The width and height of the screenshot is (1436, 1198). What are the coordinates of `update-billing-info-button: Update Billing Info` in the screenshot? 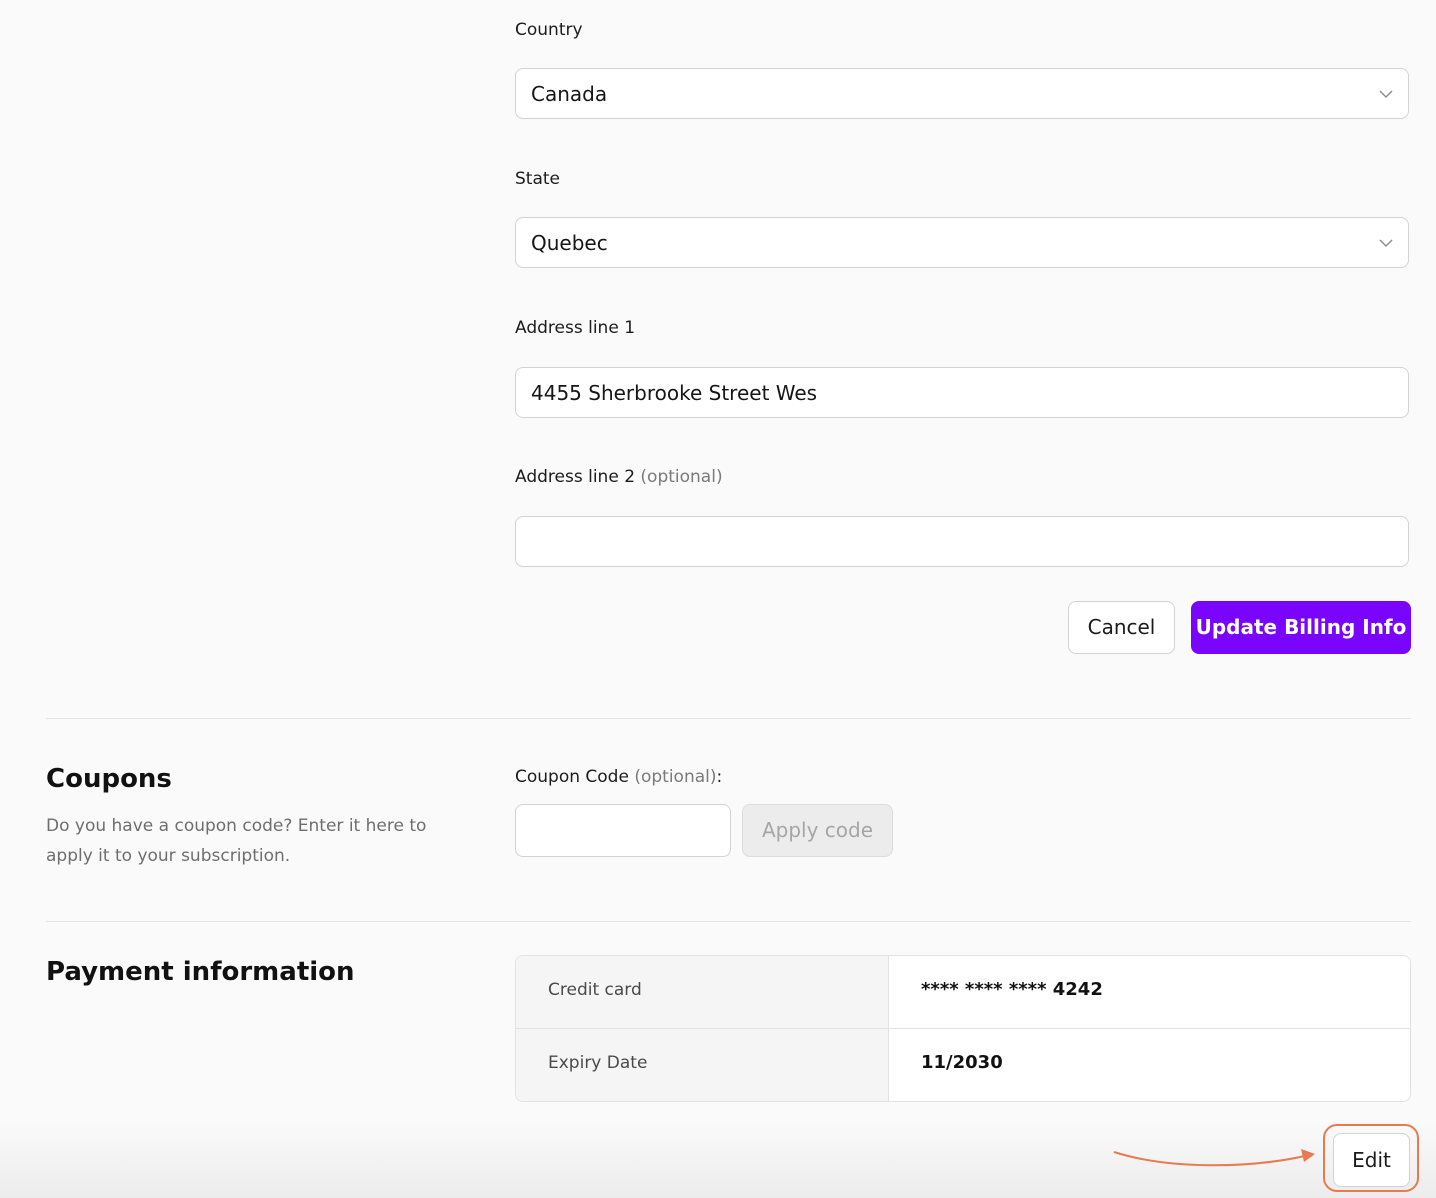 It's located at (1301, 627).